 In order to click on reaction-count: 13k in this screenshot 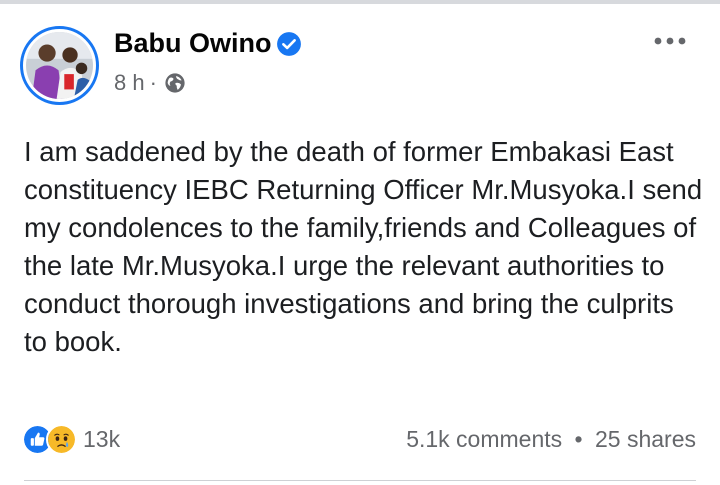, I will do `click(102, 439)`.